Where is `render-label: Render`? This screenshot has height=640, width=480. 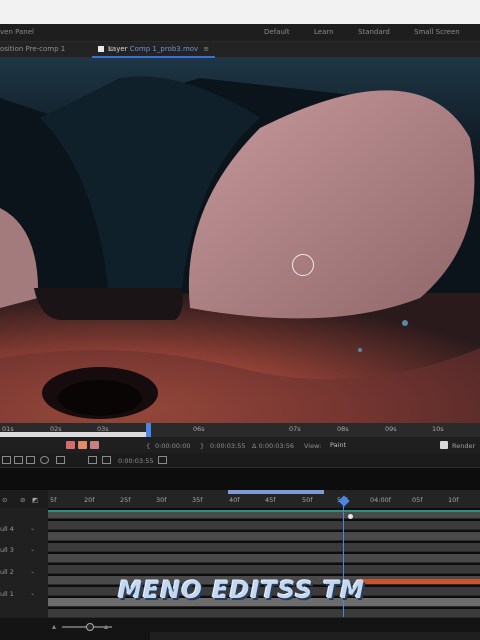 render-label: Render is located at coordinates (464, 446).